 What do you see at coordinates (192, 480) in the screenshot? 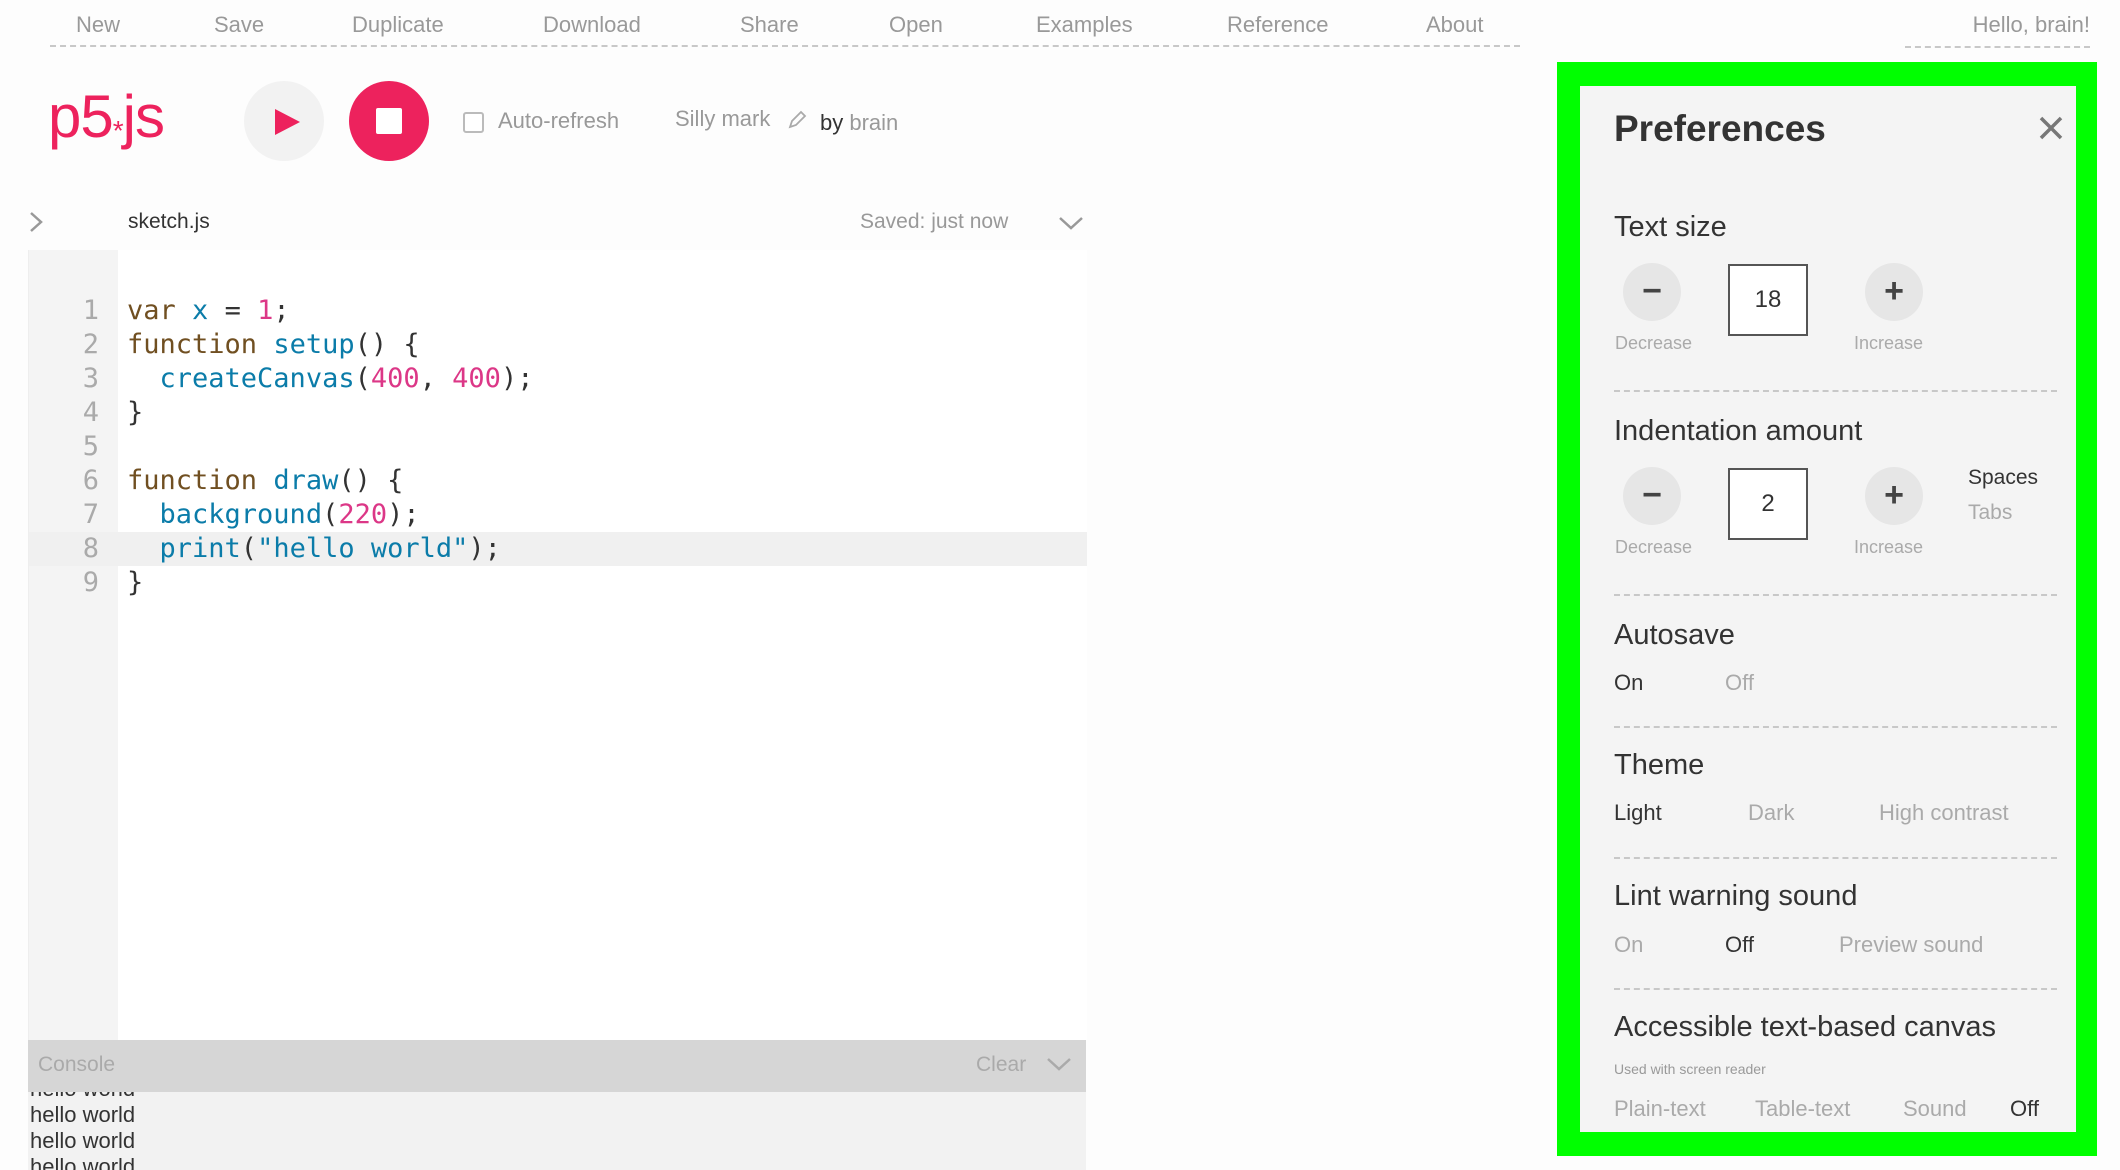
I see `token-keyword: function` at bounding box center [192, 480].